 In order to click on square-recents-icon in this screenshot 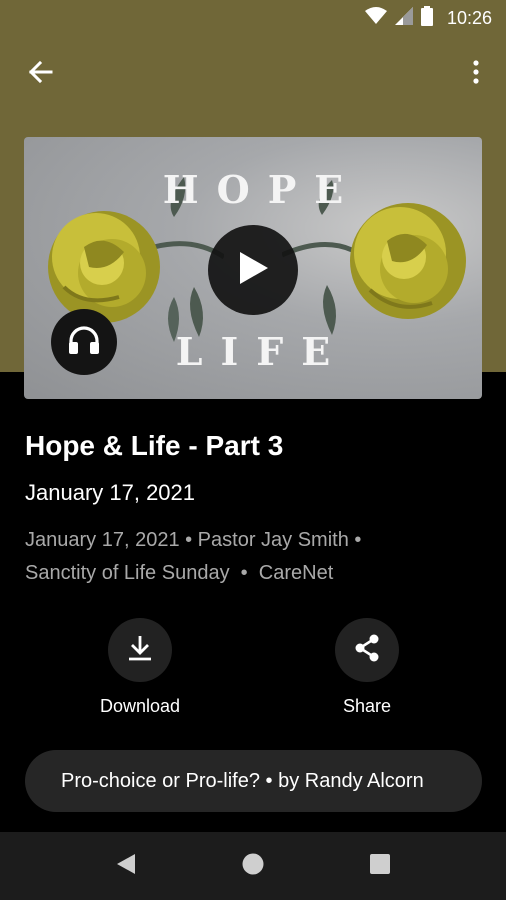, I will do `click(380, 866)`.